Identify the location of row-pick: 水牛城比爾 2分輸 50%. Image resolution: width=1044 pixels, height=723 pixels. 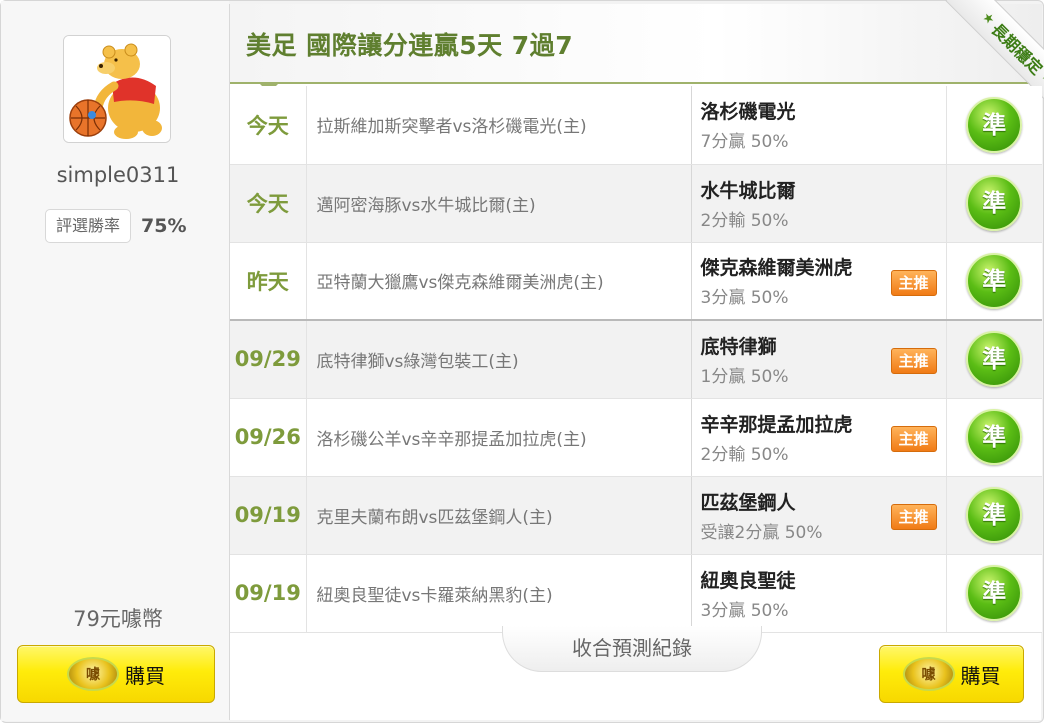
(819, 203).